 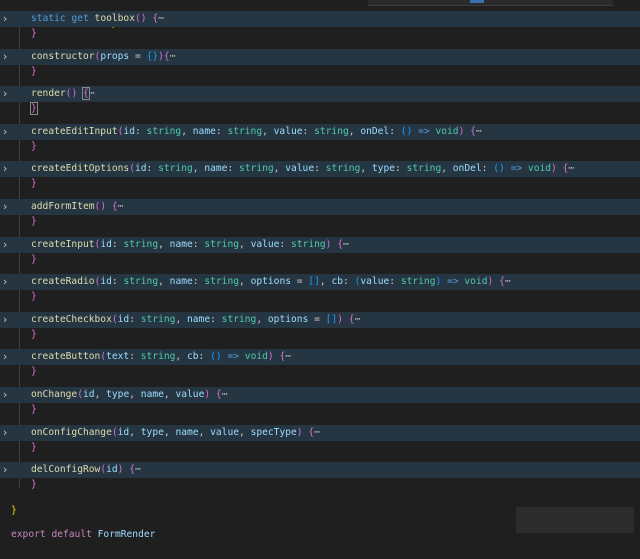 I want to click on method-name: onChange, so click(x=54, y=394).